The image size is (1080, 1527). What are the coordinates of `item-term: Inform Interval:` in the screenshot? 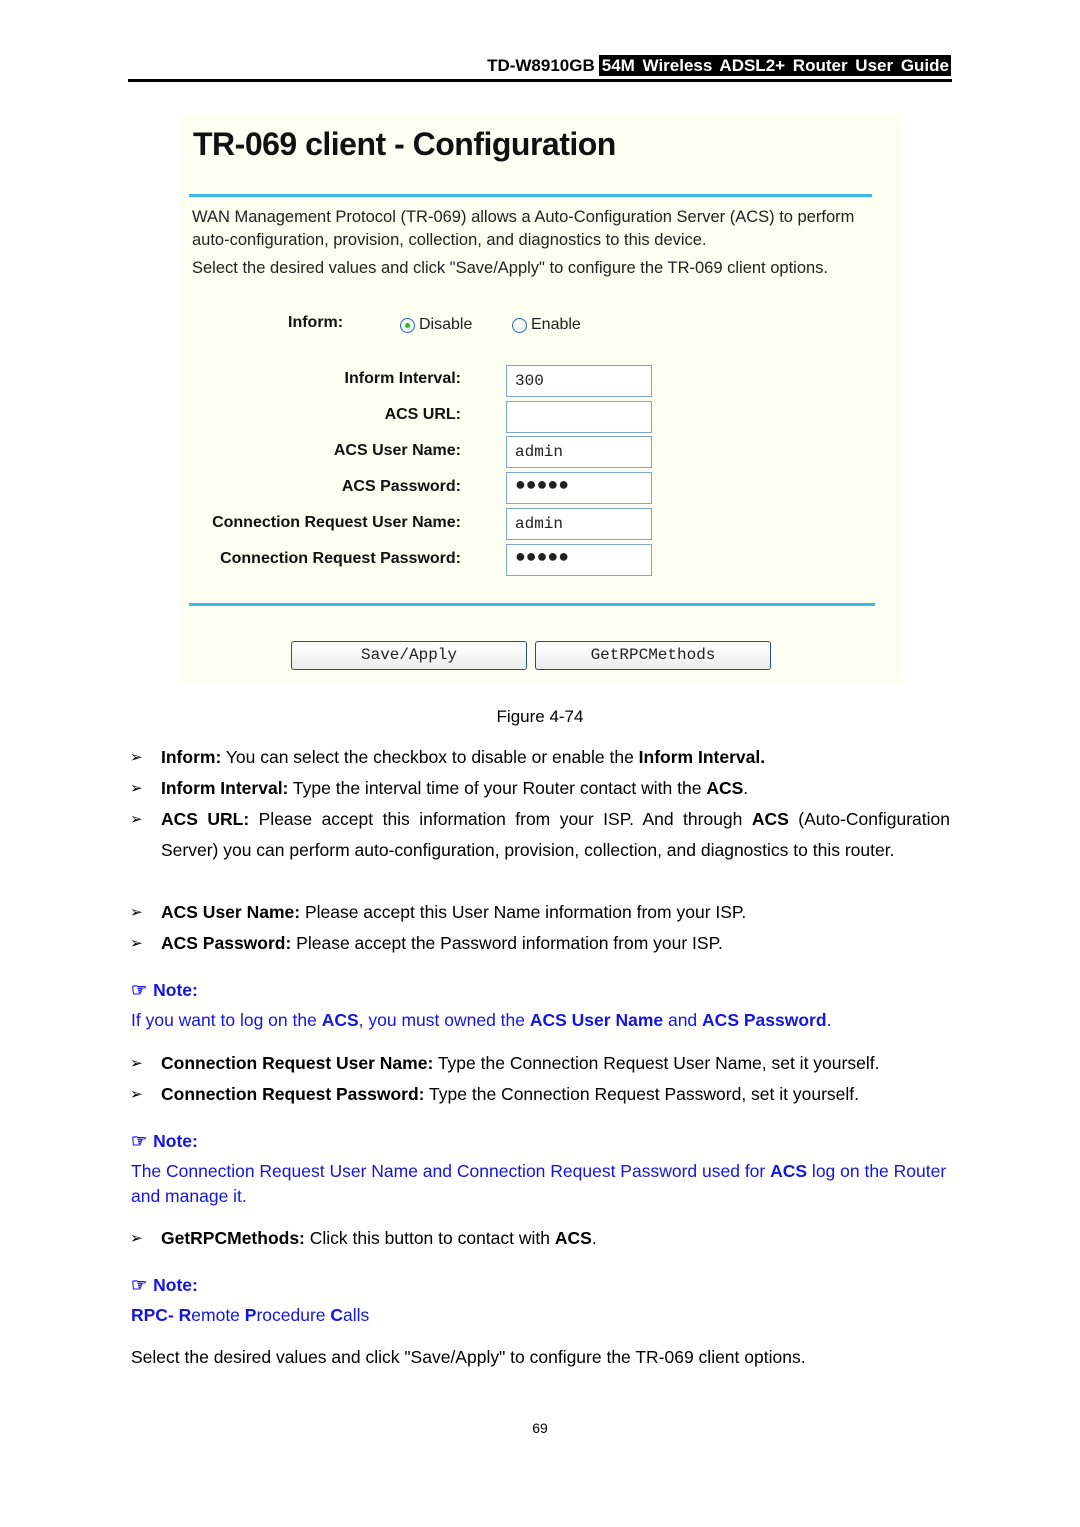 It's located at (225, 788).